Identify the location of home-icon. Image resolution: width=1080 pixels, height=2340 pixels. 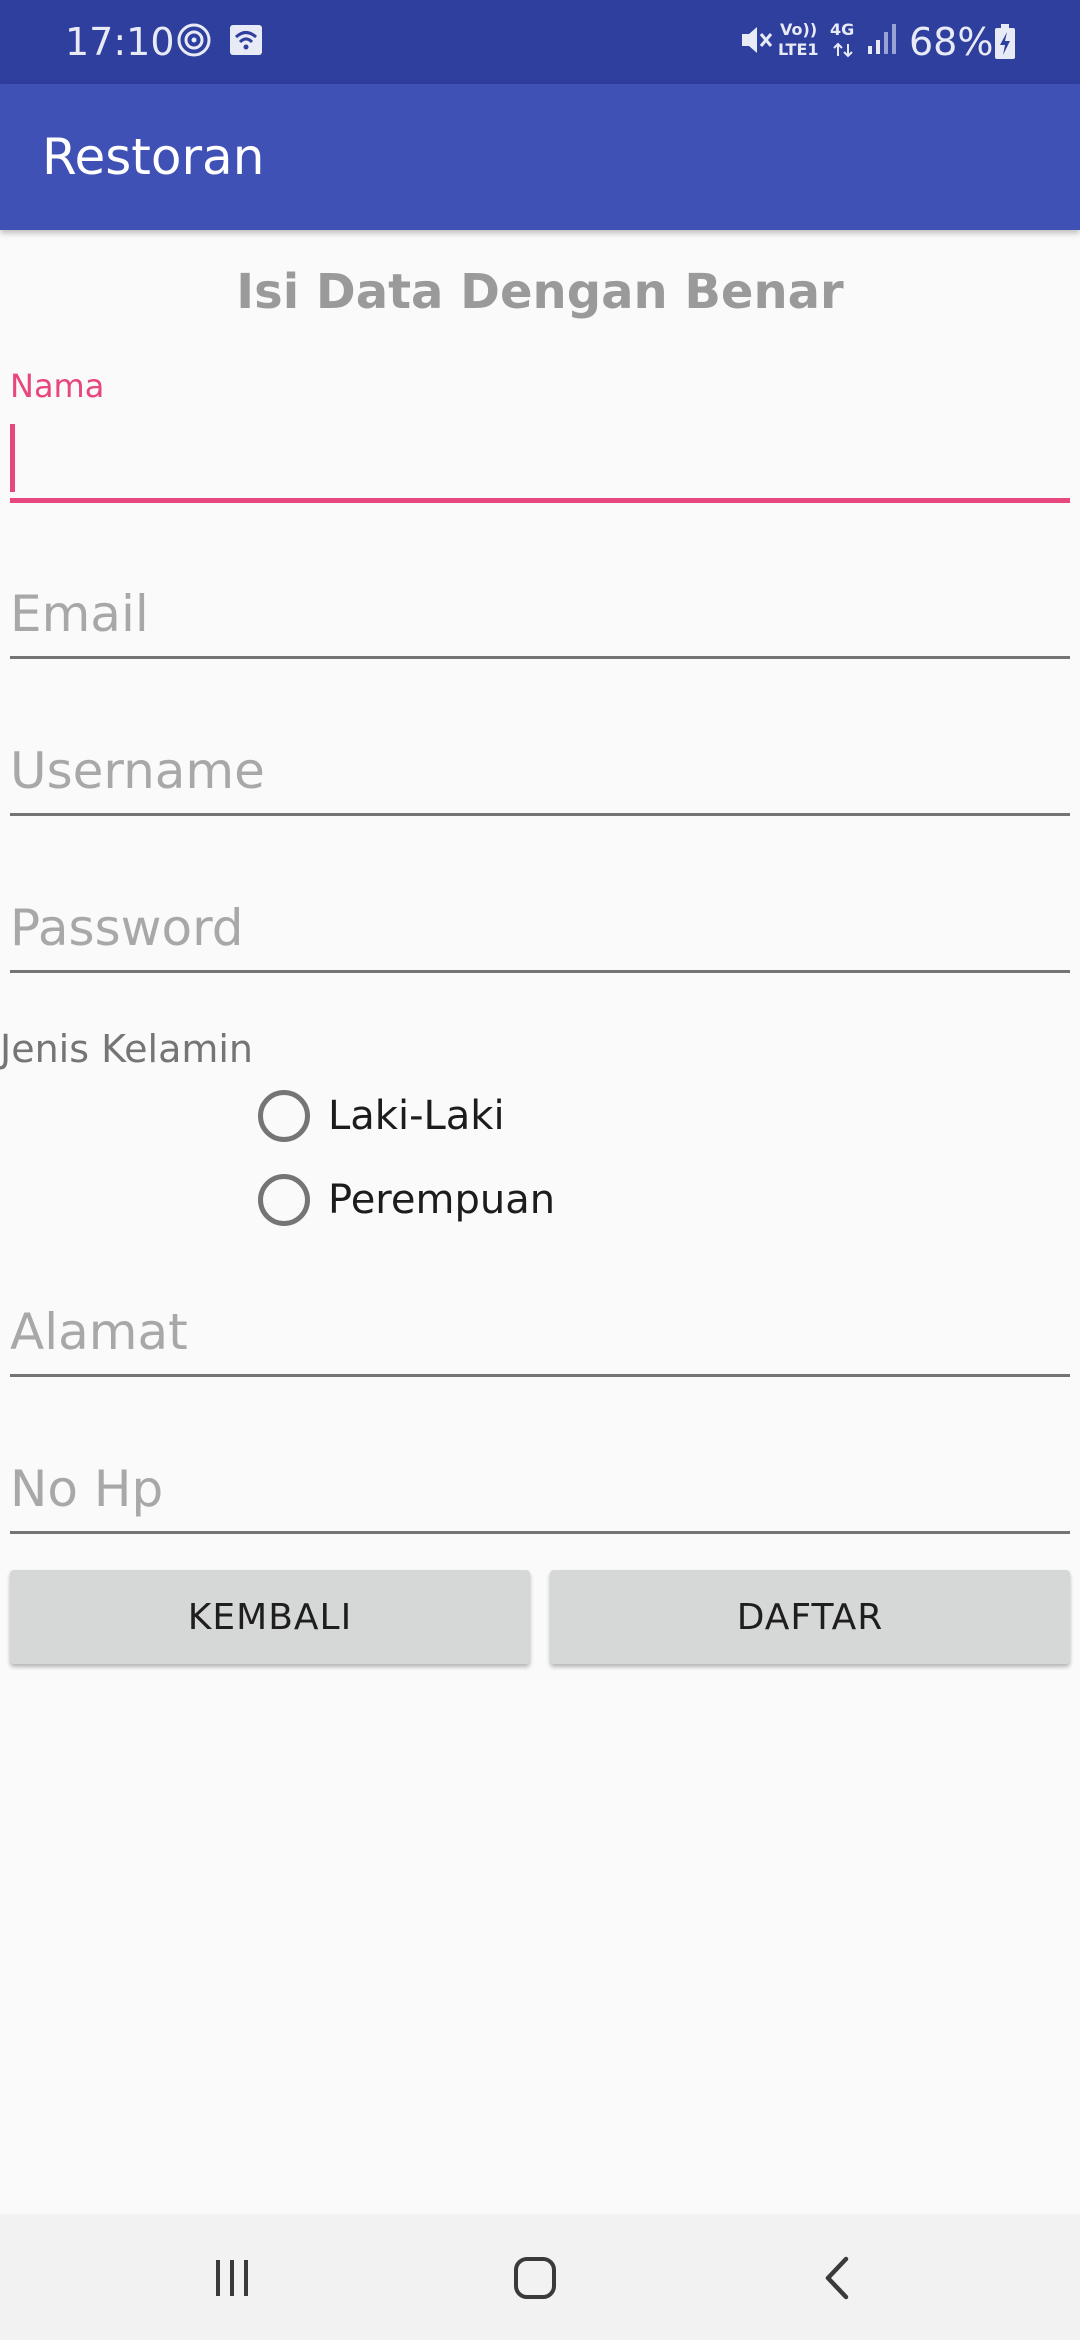
(535, 2278).